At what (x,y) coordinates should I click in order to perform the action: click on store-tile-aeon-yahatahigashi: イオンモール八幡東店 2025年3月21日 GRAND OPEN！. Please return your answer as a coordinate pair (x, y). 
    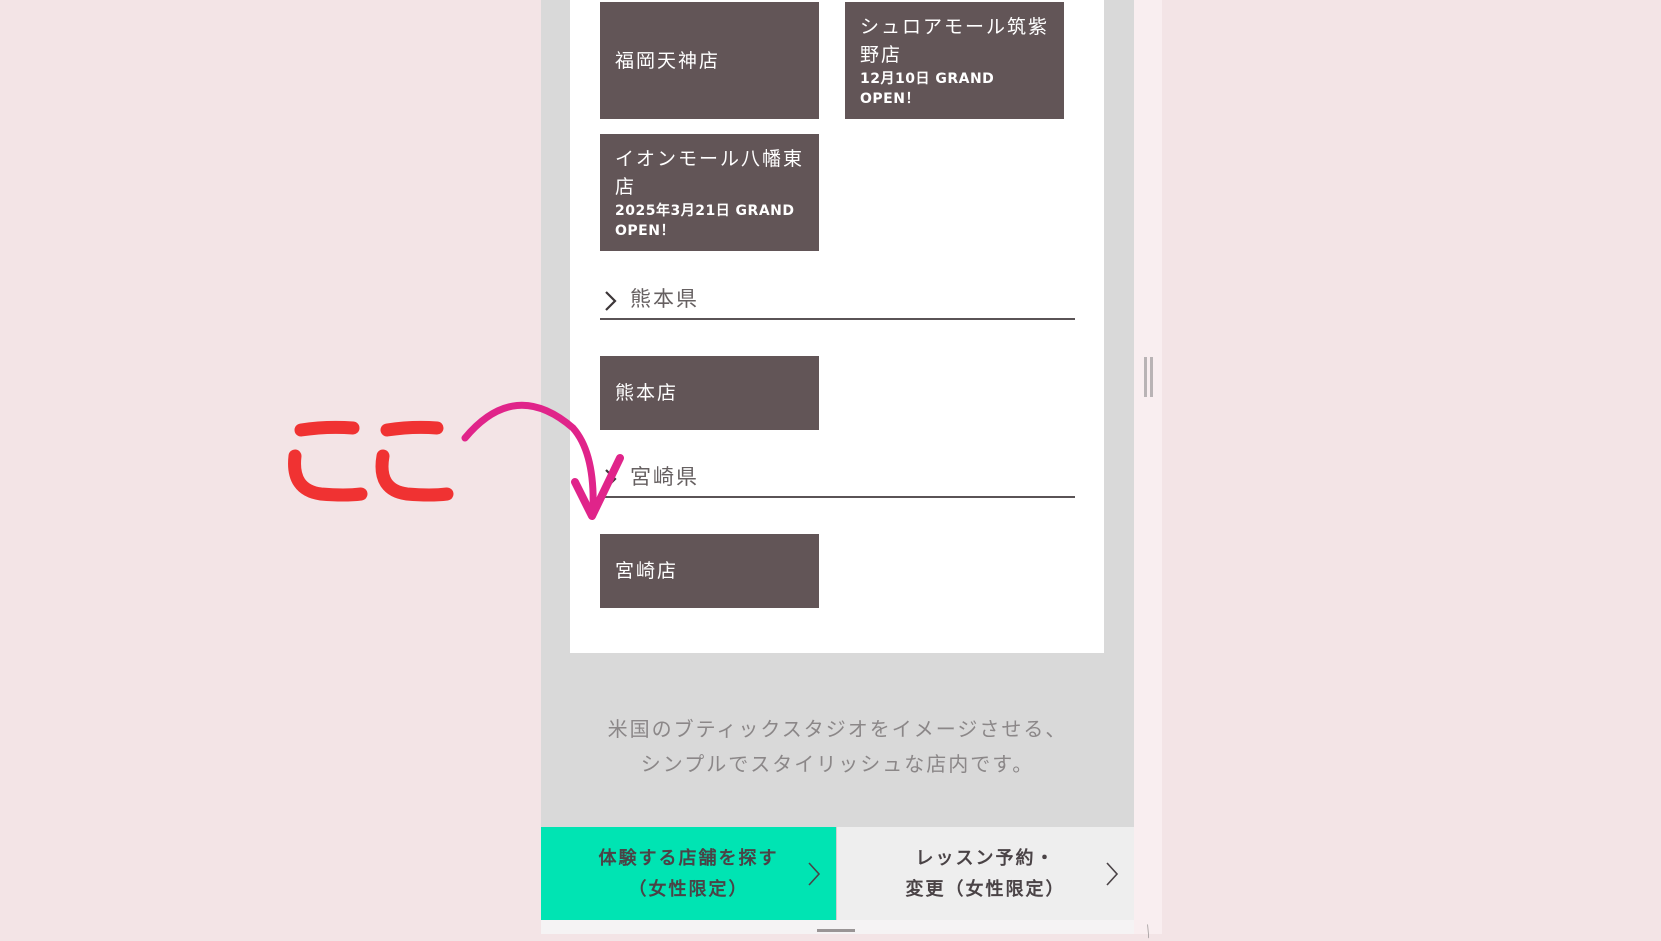
    Looking at the image, I should click on (709, 192).